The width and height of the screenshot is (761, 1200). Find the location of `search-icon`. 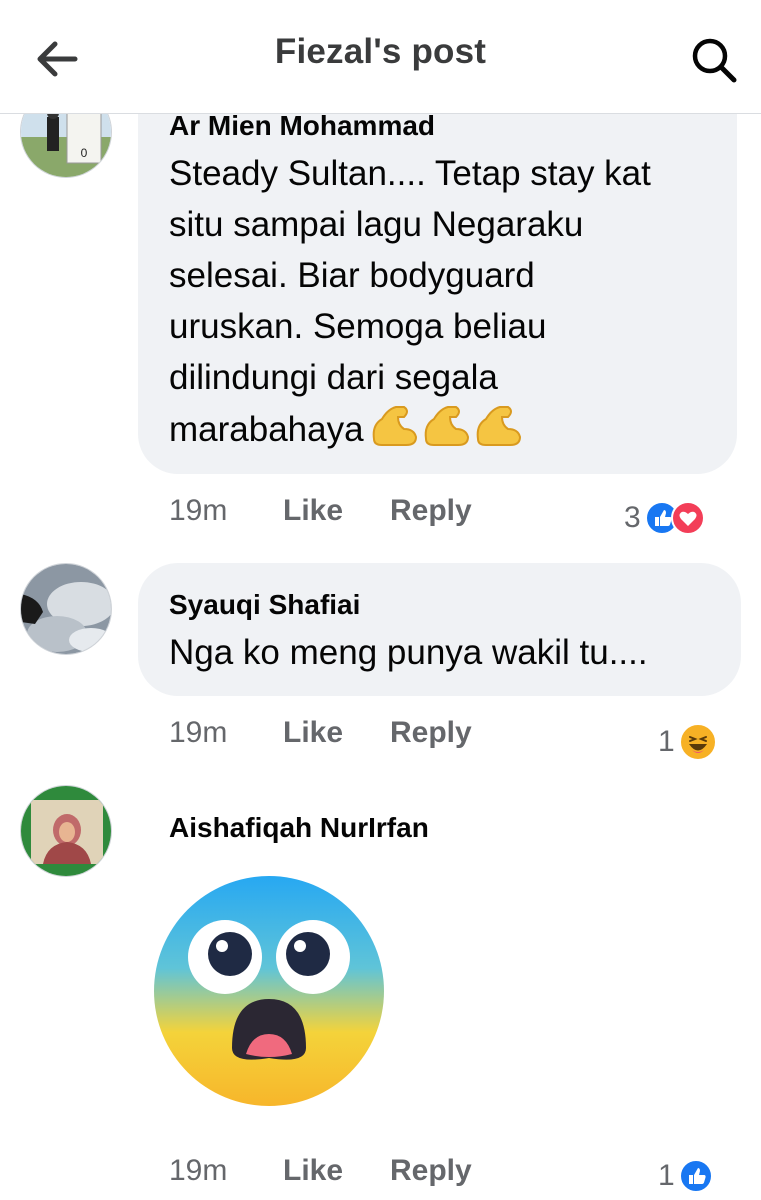

search-icon is located at coordinates (714, 60).